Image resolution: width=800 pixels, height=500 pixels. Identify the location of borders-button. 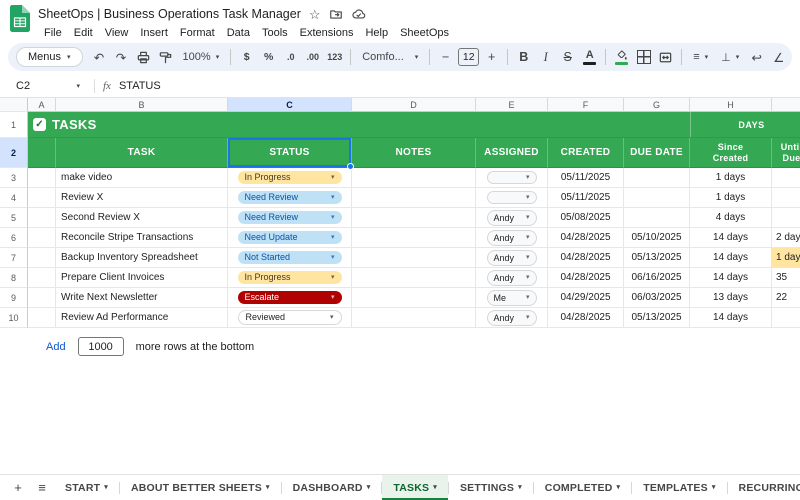
(643, 57).